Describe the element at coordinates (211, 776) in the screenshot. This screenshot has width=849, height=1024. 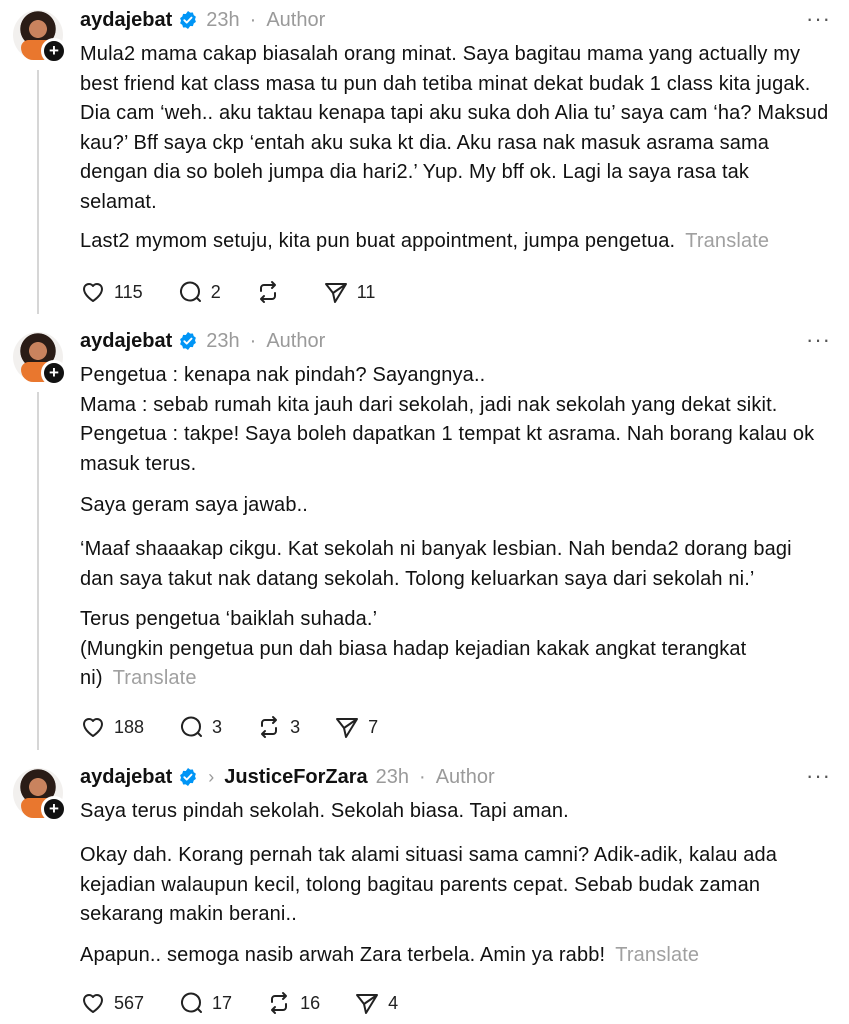
I see `chevron-right-icon: ›` at that location.